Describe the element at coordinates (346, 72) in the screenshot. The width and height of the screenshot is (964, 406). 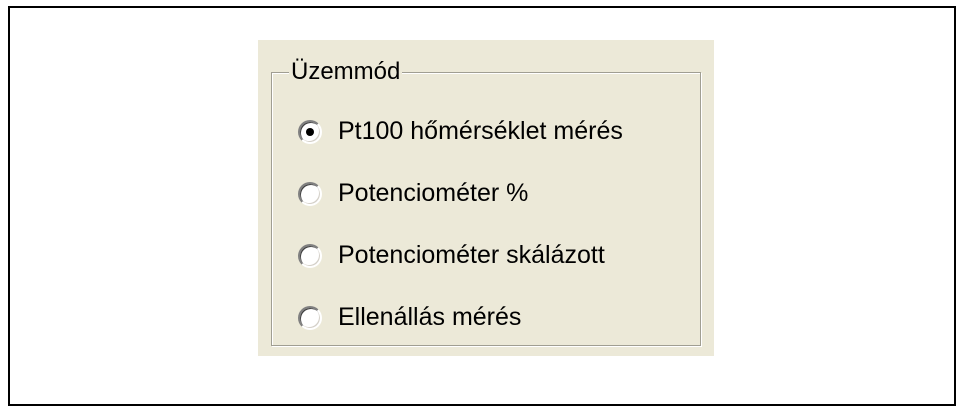
I see `groupbox-title: Üzemmód` at that location.